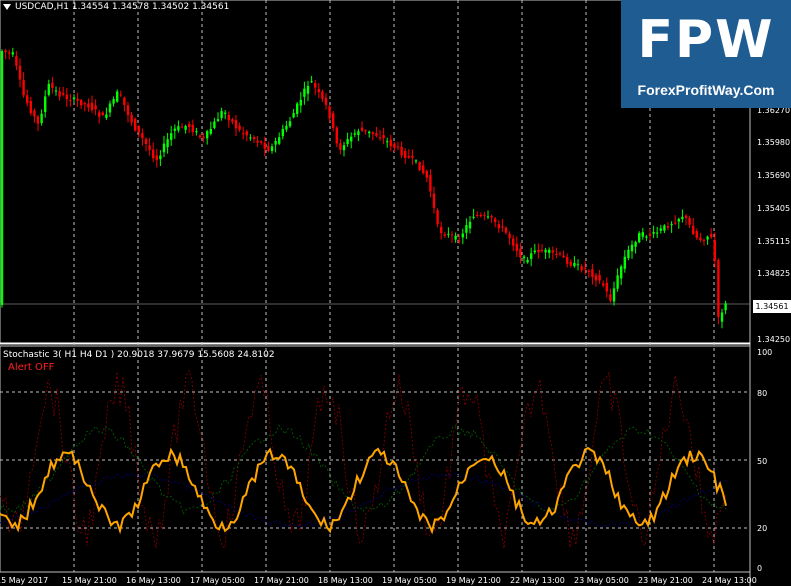 This screenshot has height=586, width=791. I want to click on time-label: 15 May 2017, so click(24, 580).